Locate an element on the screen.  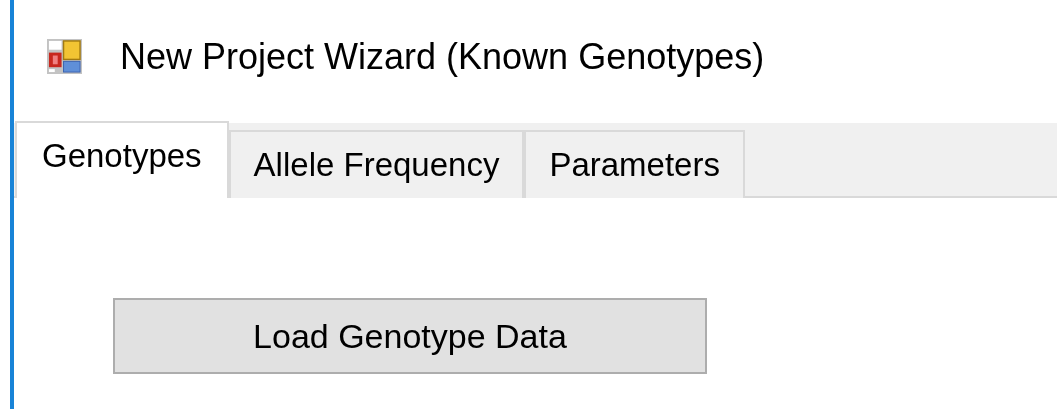
load-data-button: Load Genotype Data is located at coordinates (410, 336).